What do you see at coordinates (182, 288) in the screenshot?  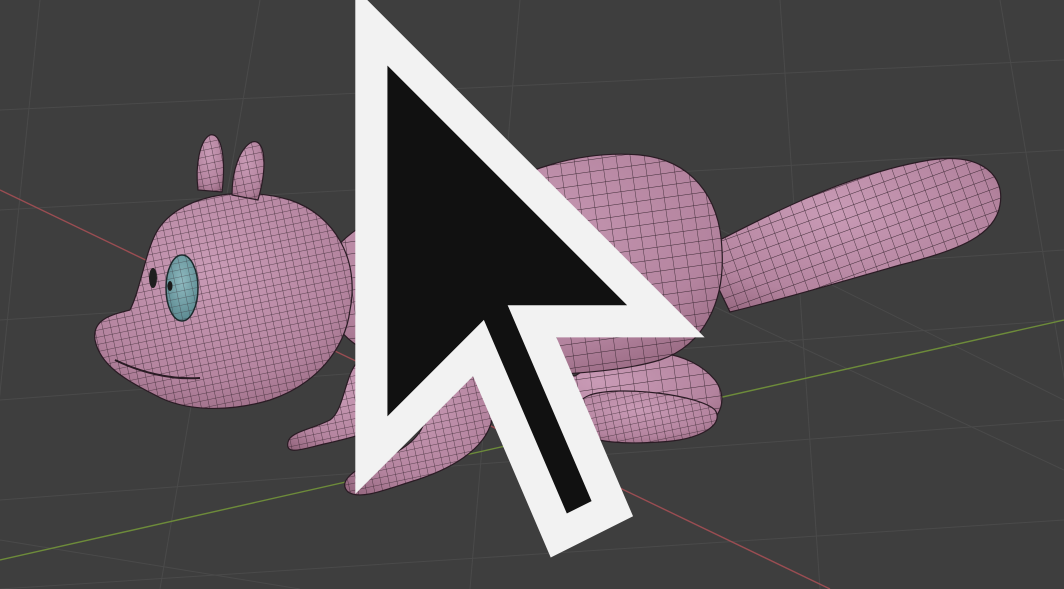 I see `squirrel-eye` at bounding box center [182, 288].